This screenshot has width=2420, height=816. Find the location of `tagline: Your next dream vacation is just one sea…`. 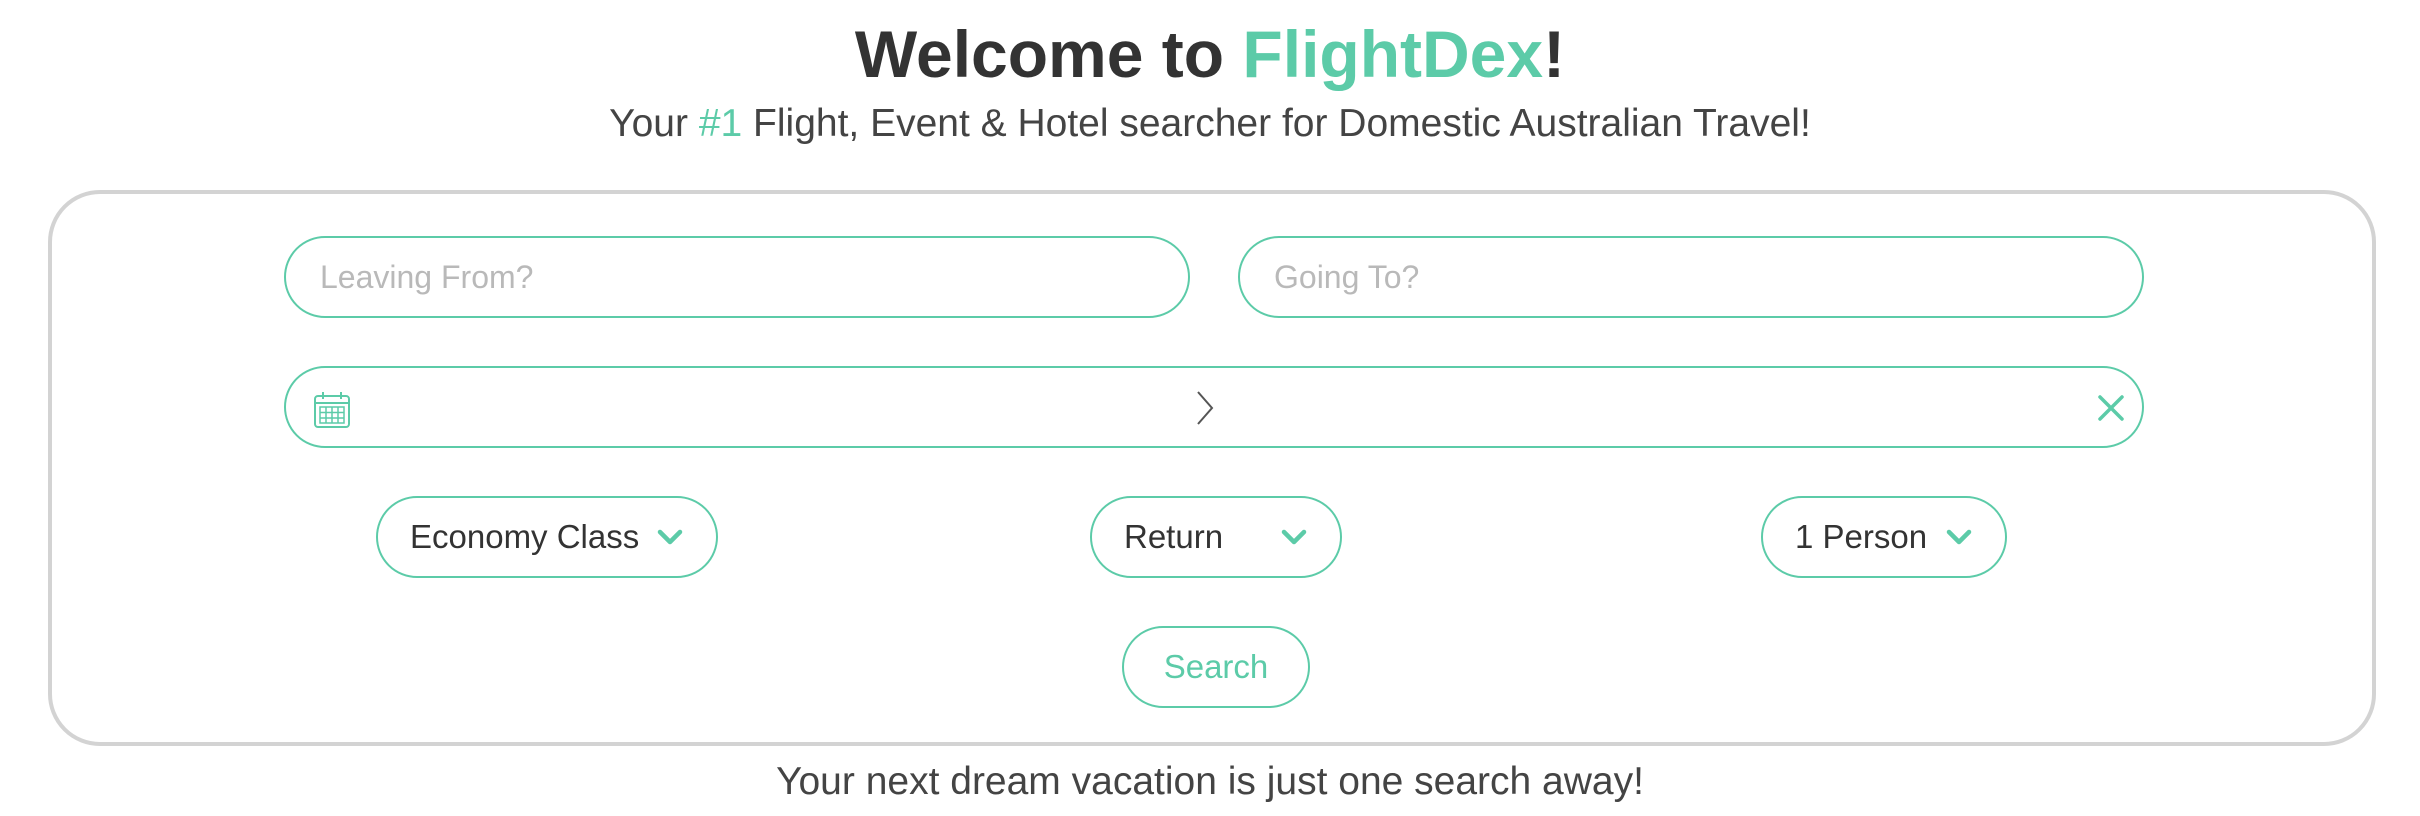

tagline: Your next dream vacation is just one sea… is located at coordinates (1210, 781).